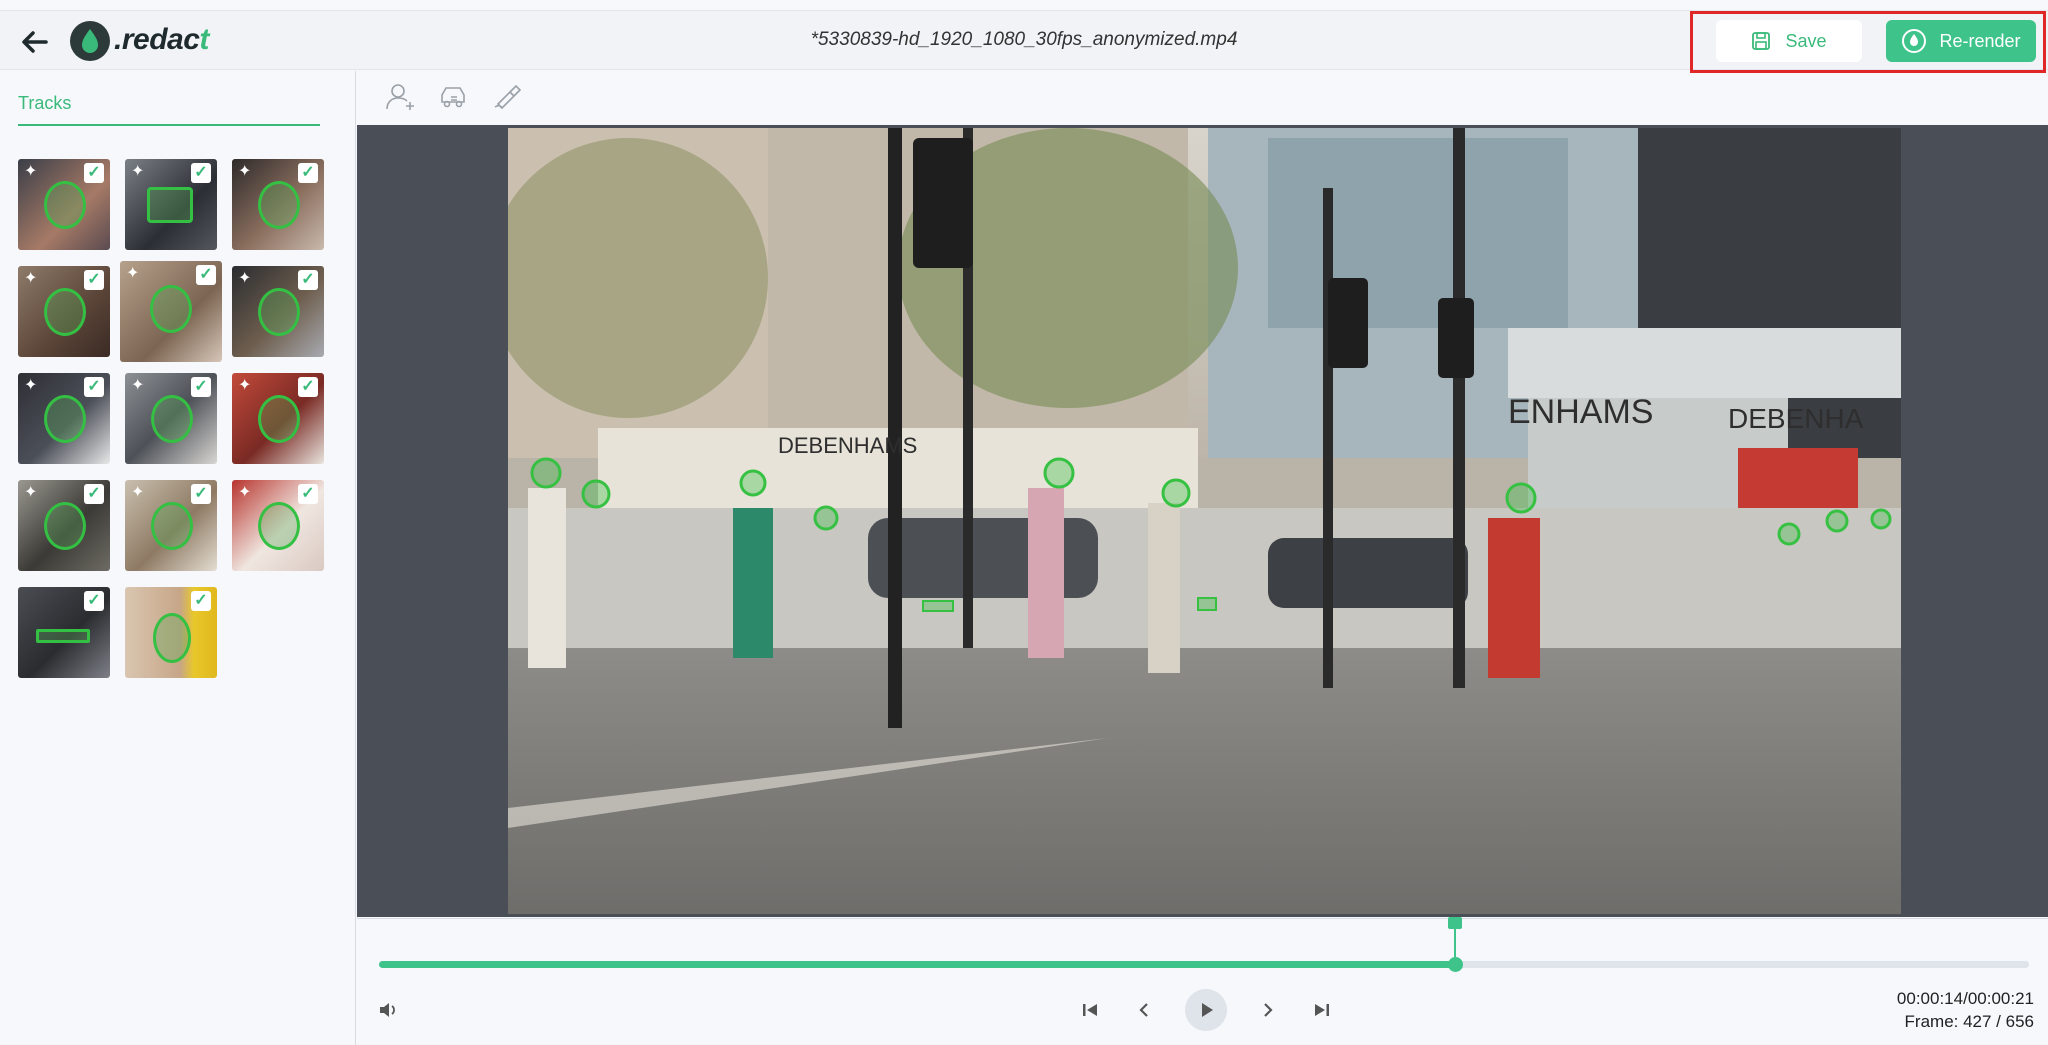 The height and width of the screenshot is (1045, 2048). I want to click on add-vehicle-icon, so click(454, 96).